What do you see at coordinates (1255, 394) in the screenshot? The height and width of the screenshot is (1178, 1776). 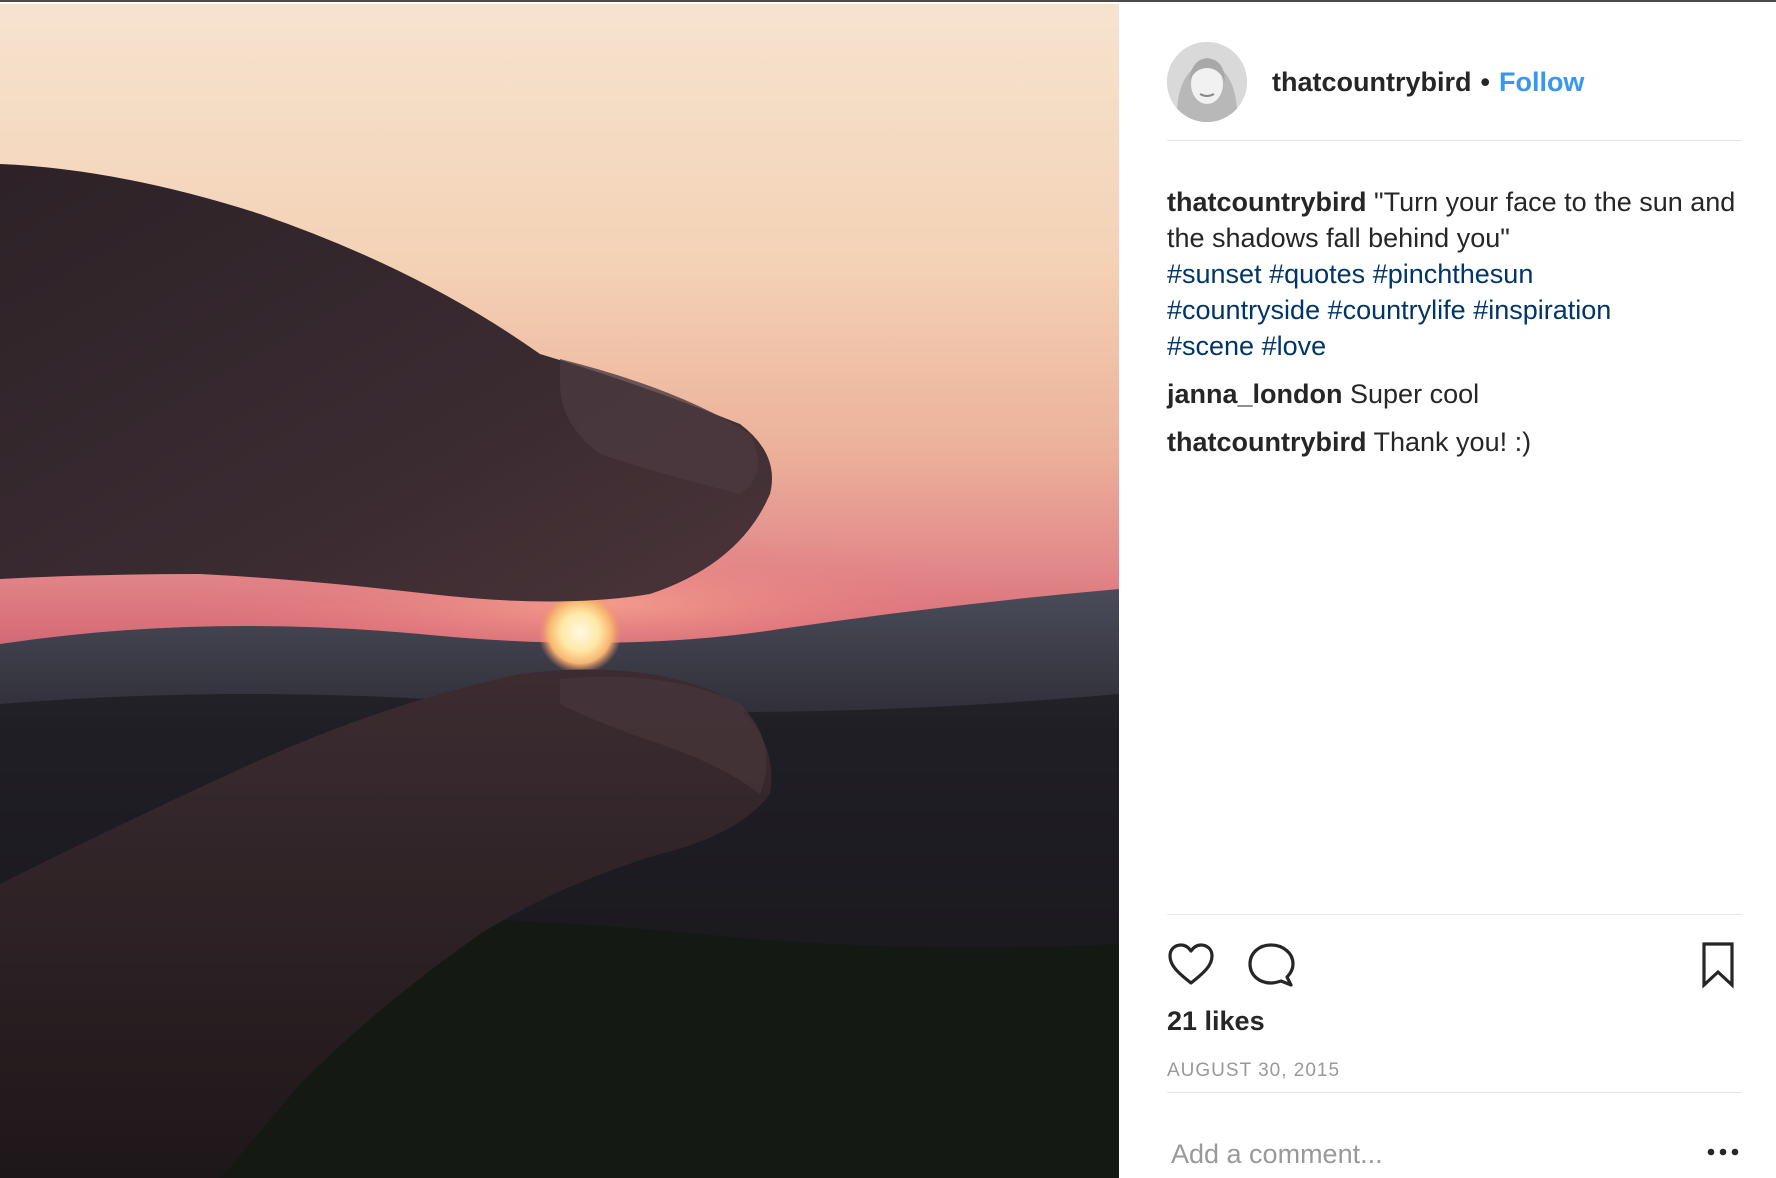 I see `comment-username: janna_london` at bounding box center [1255, 394].